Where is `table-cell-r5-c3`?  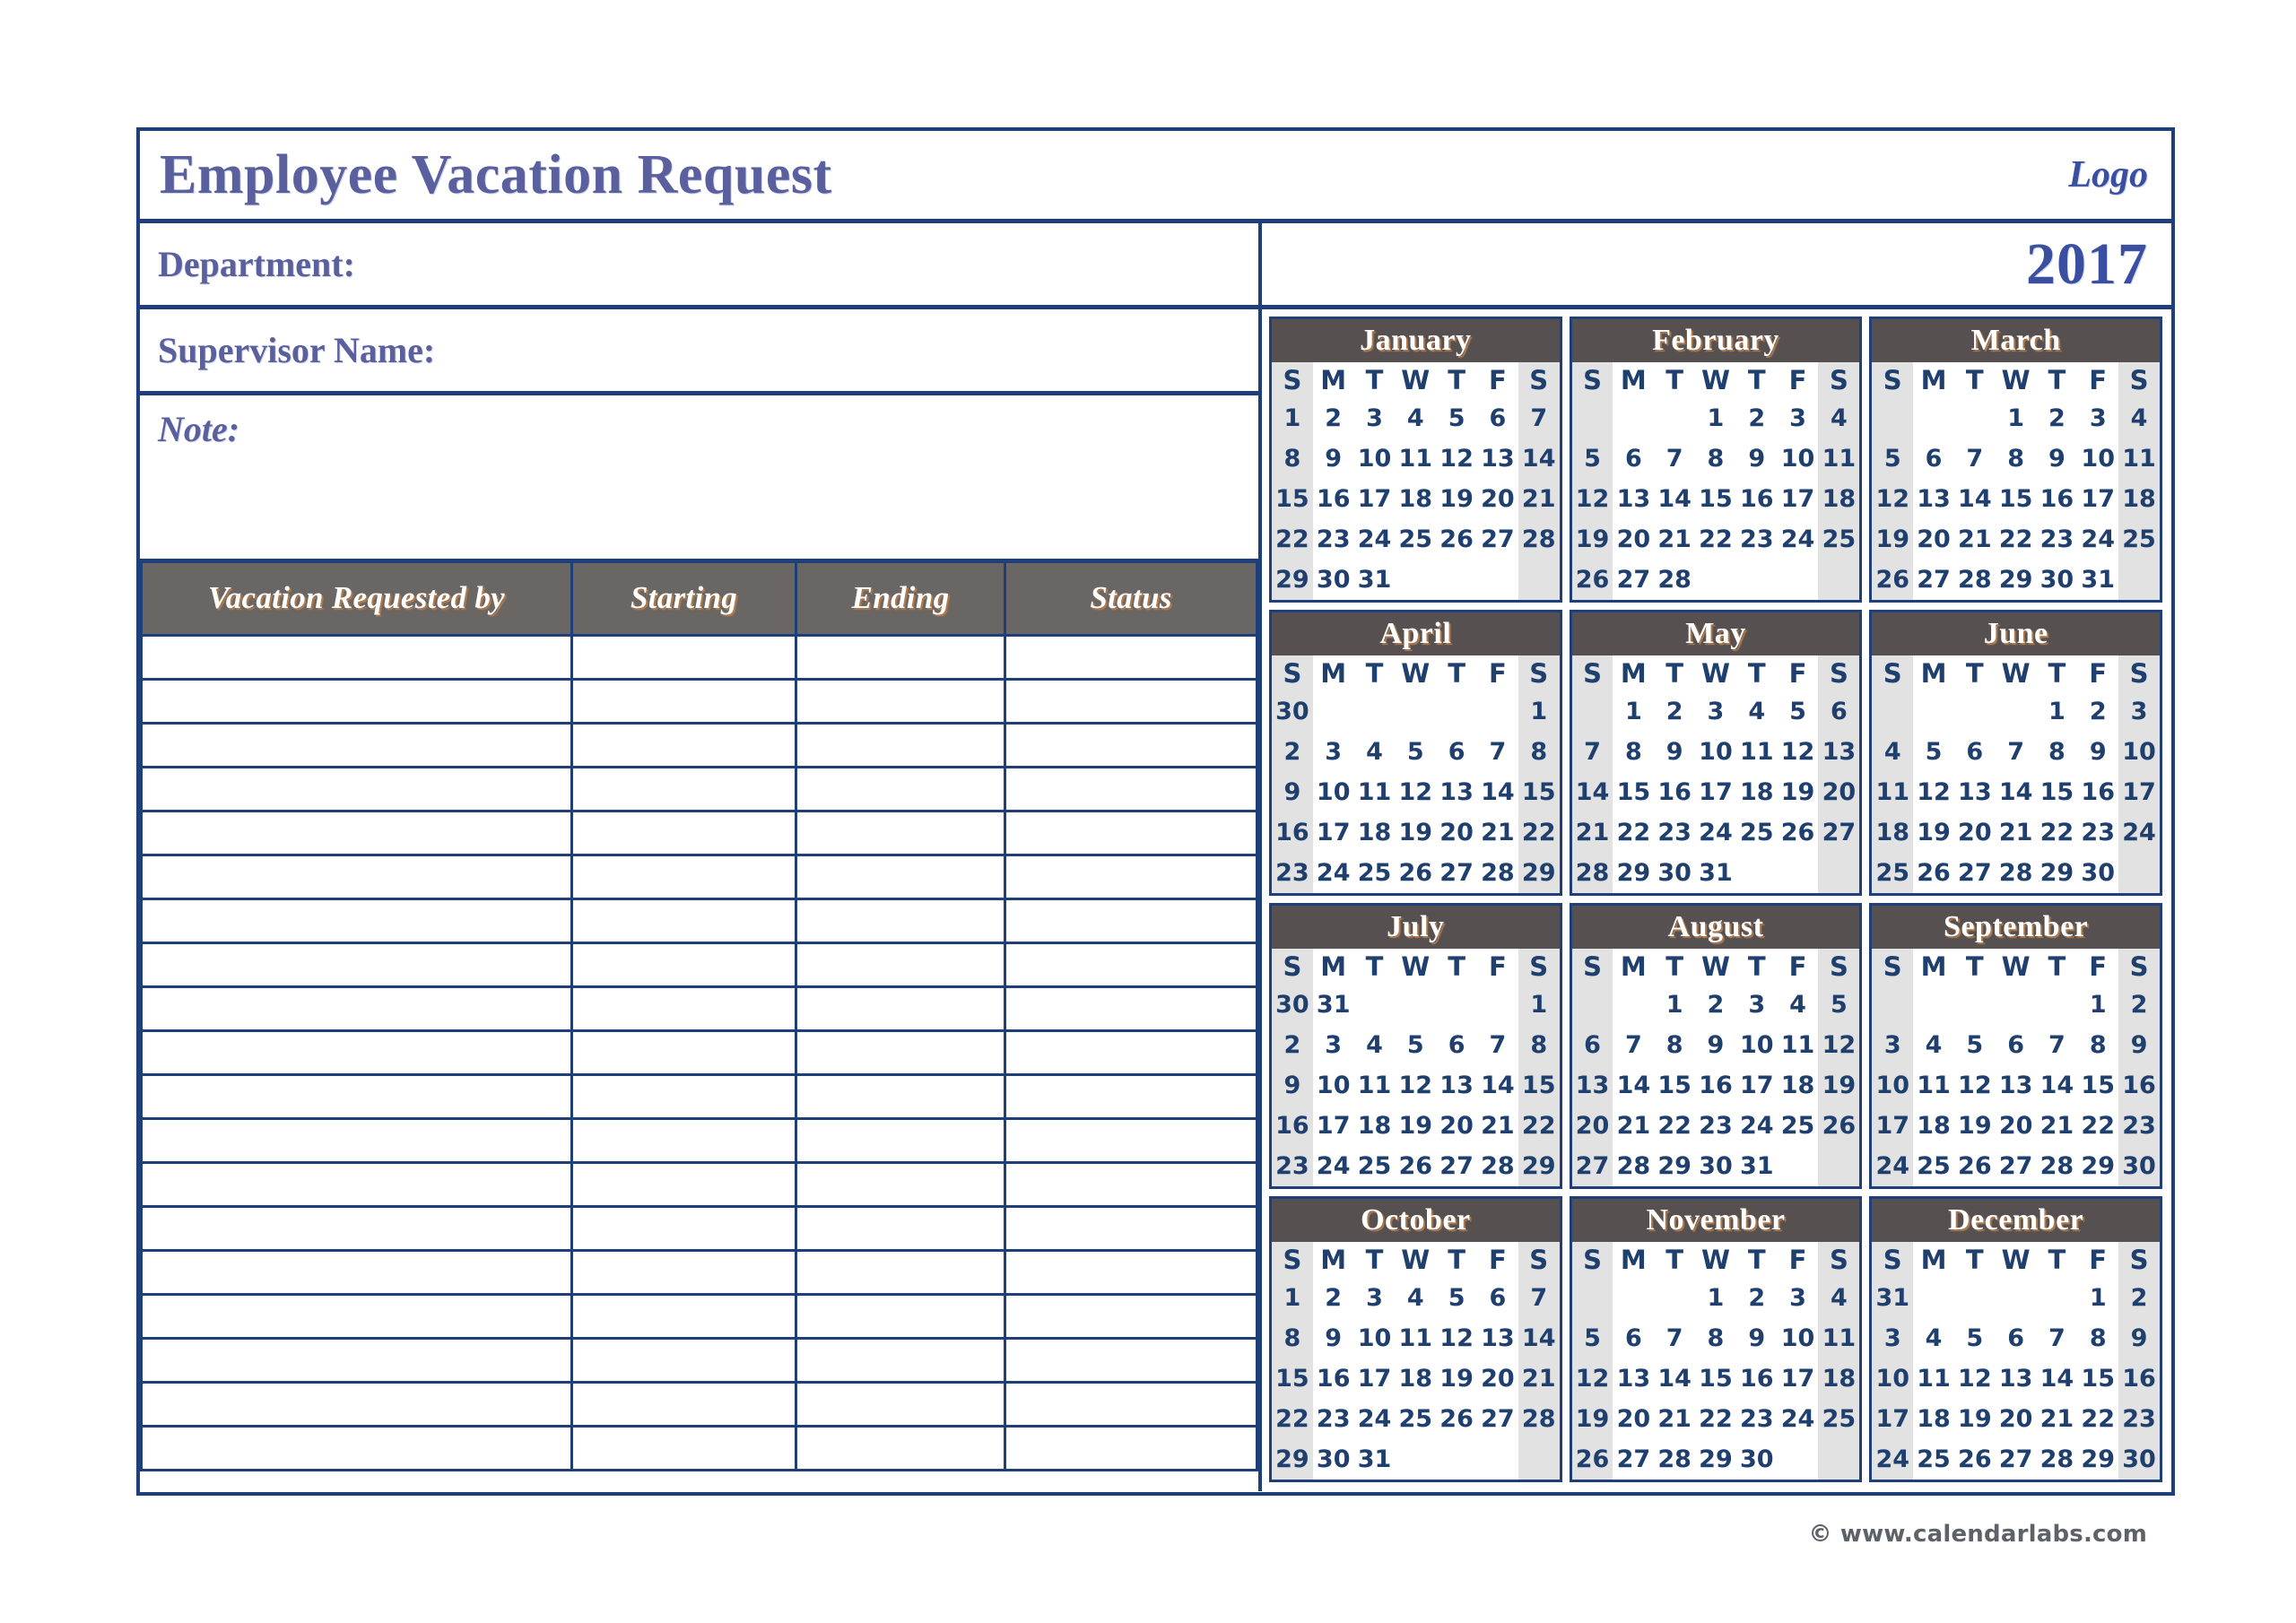
table-cell-r5-c3 is located at coordinates (1131, 876).